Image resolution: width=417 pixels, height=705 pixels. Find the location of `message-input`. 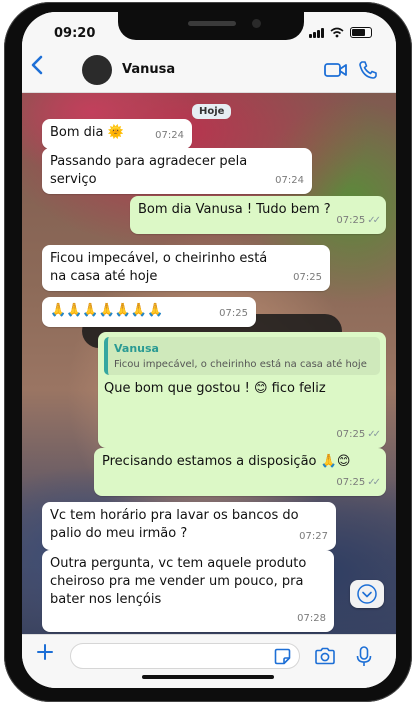

message-input is located at coordinates (185, 656).